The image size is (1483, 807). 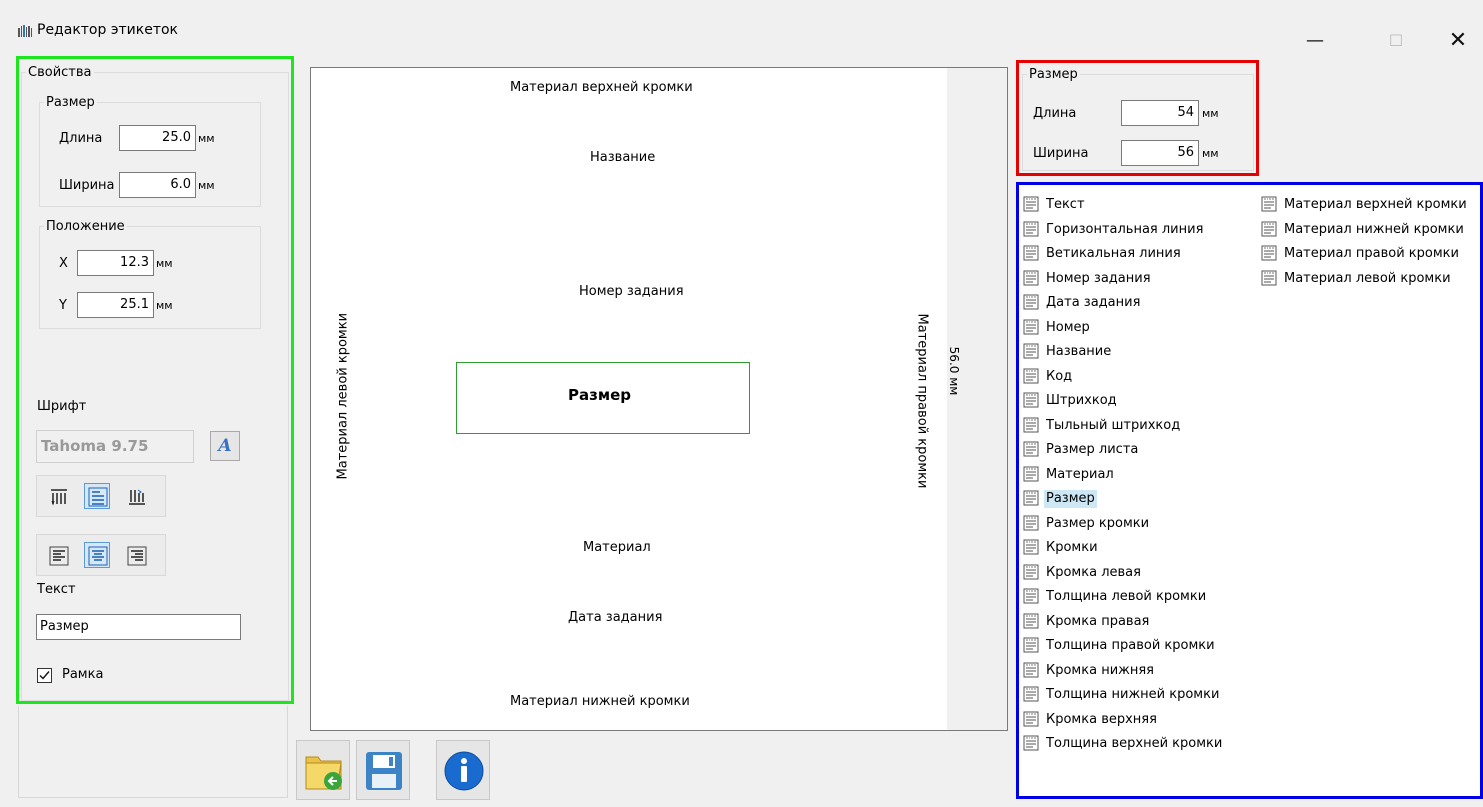 I want to click on x-unit: мм, so click(x=164, y=263).